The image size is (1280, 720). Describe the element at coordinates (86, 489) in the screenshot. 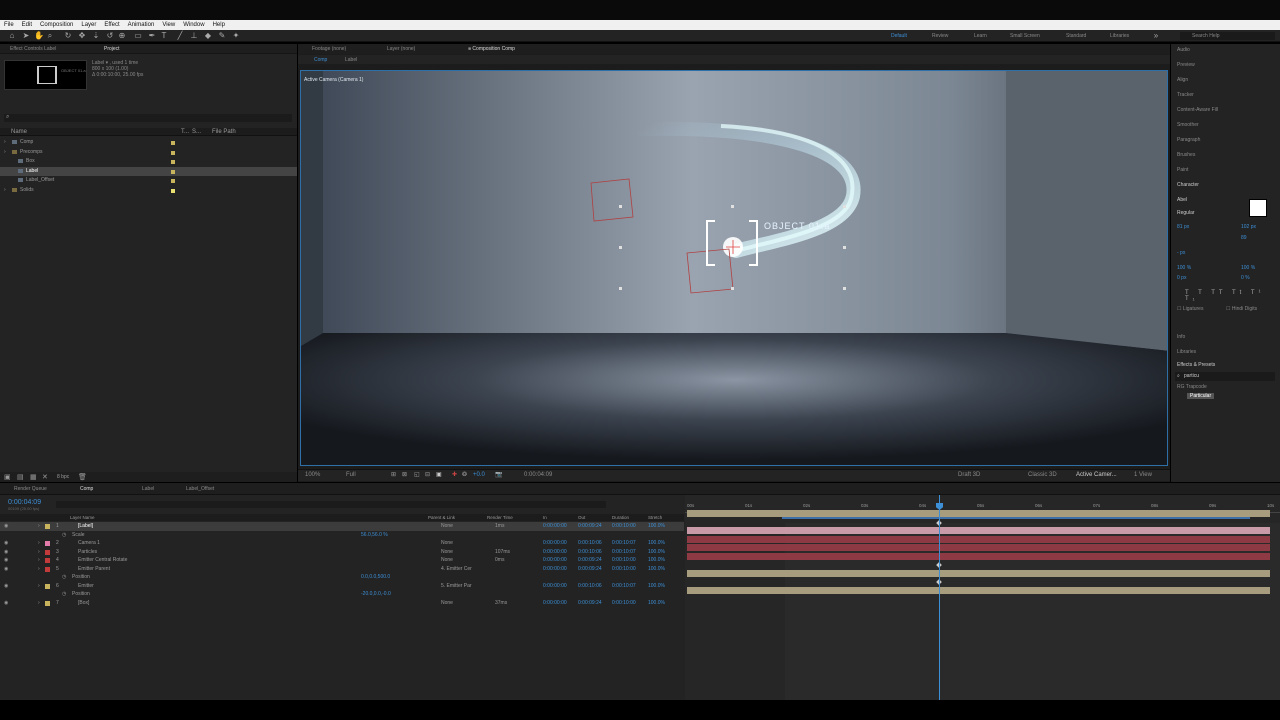

I see `timeline-tab-comp: Comp` at that location.